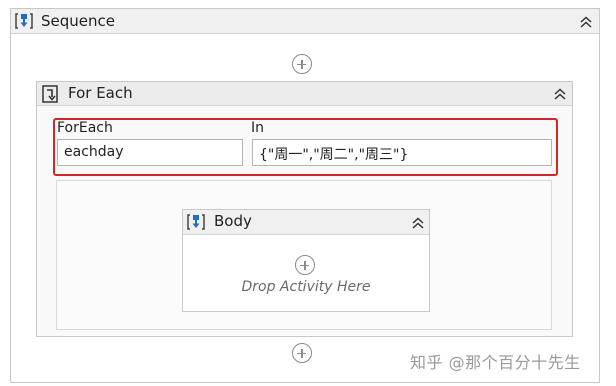  I want to click on foreach-title: For Each, so click(100, 93).